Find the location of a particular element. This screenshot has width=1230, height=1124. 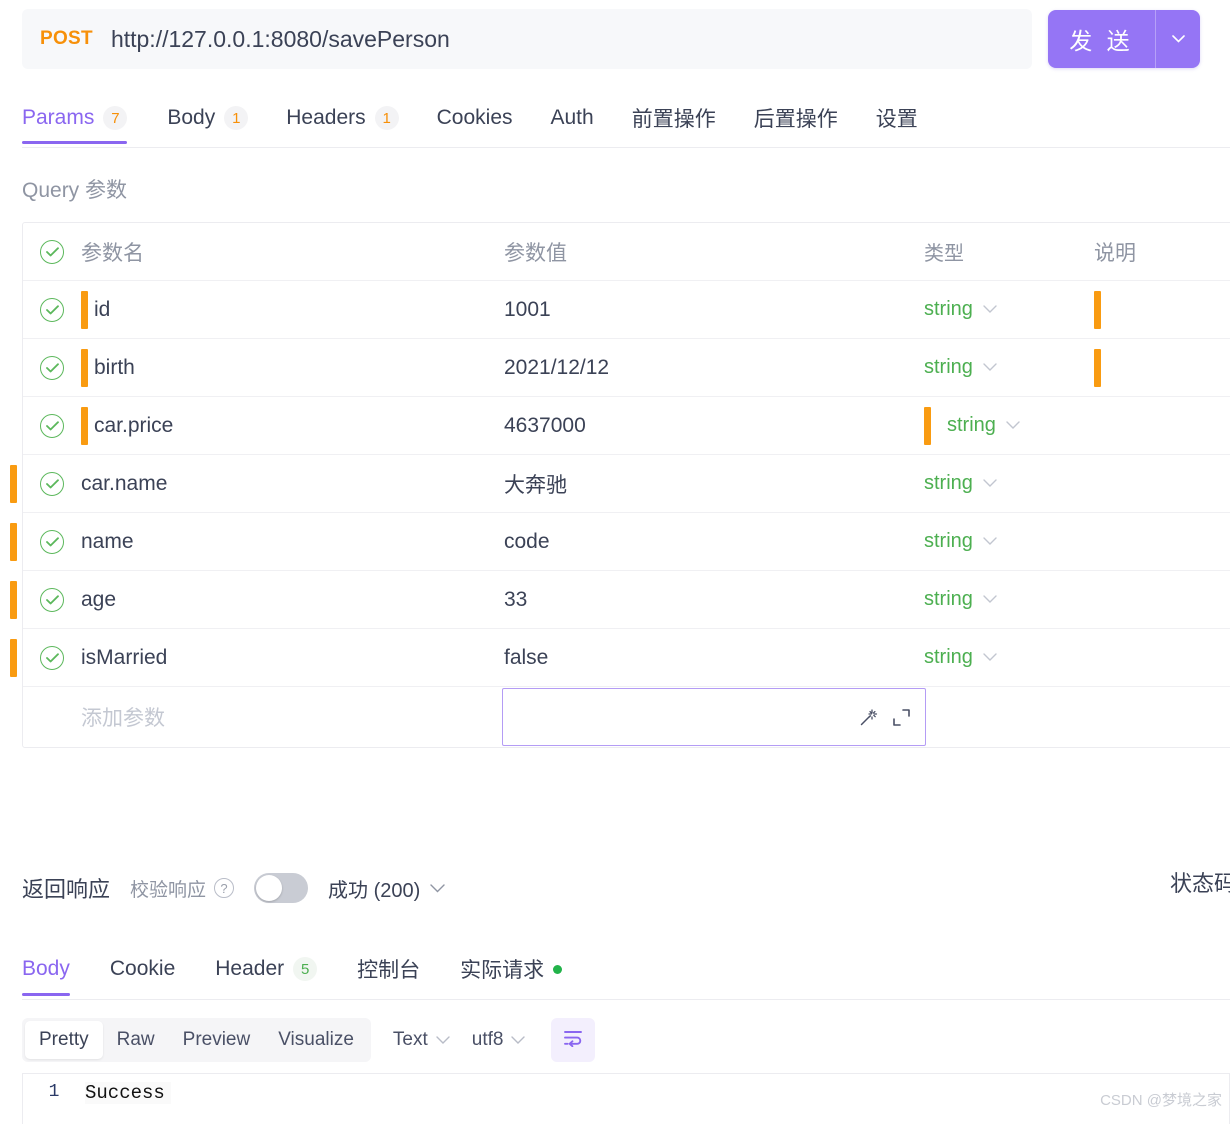

cell-param-name: car.price is located at coordinates (292, 425).